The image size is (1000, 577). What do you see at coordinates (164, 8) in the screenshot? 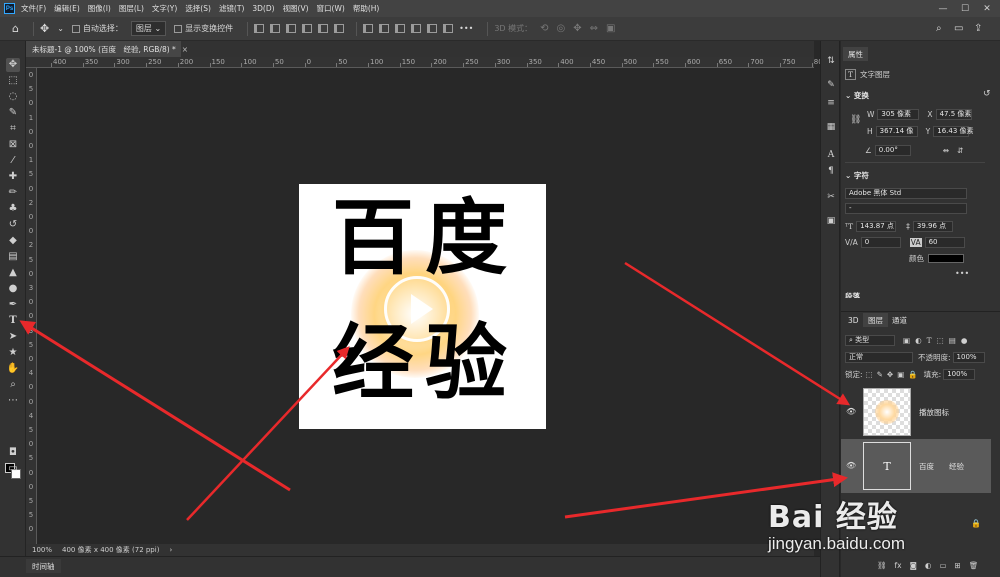
I see `menu-type: 文字(Y)` at bounding box center [164, 8].